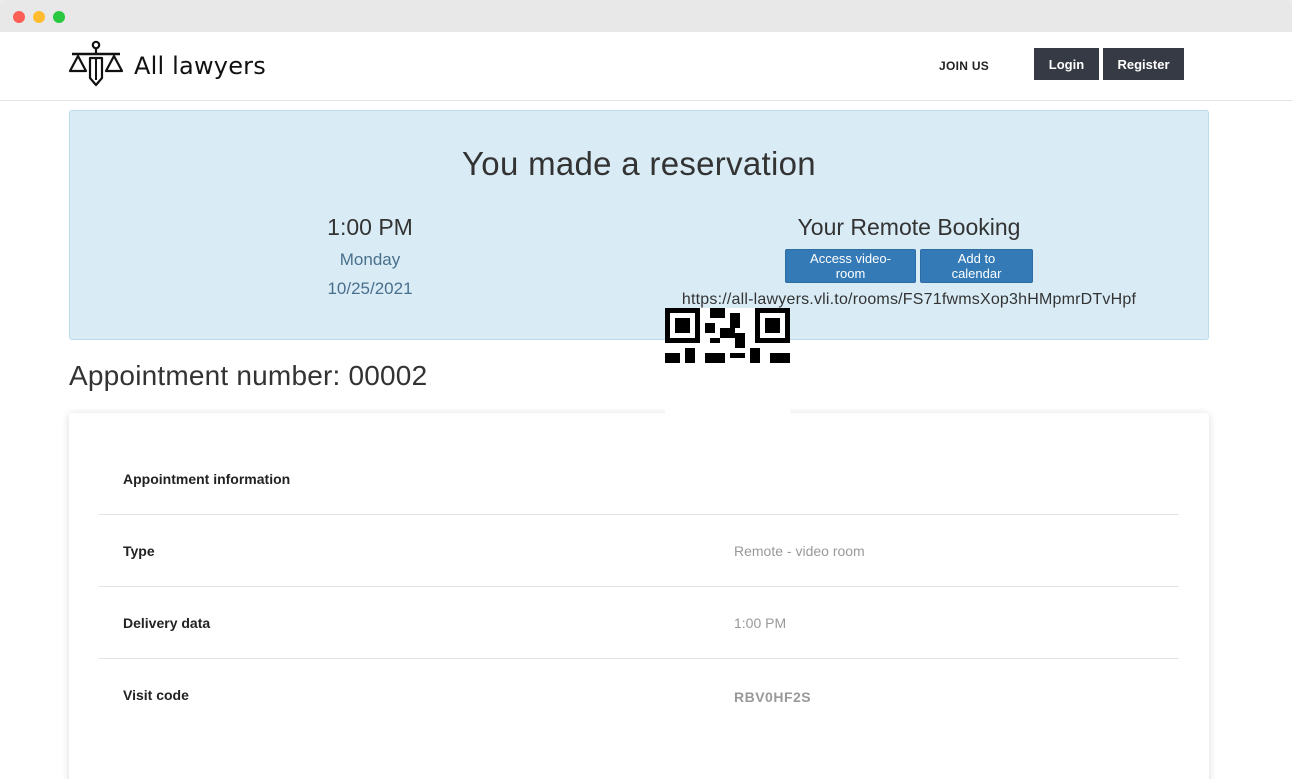  Describe the element at coordinates (773, 697) in the screenshot. I see `visit-code-value: RBV0HF2S` at that location.